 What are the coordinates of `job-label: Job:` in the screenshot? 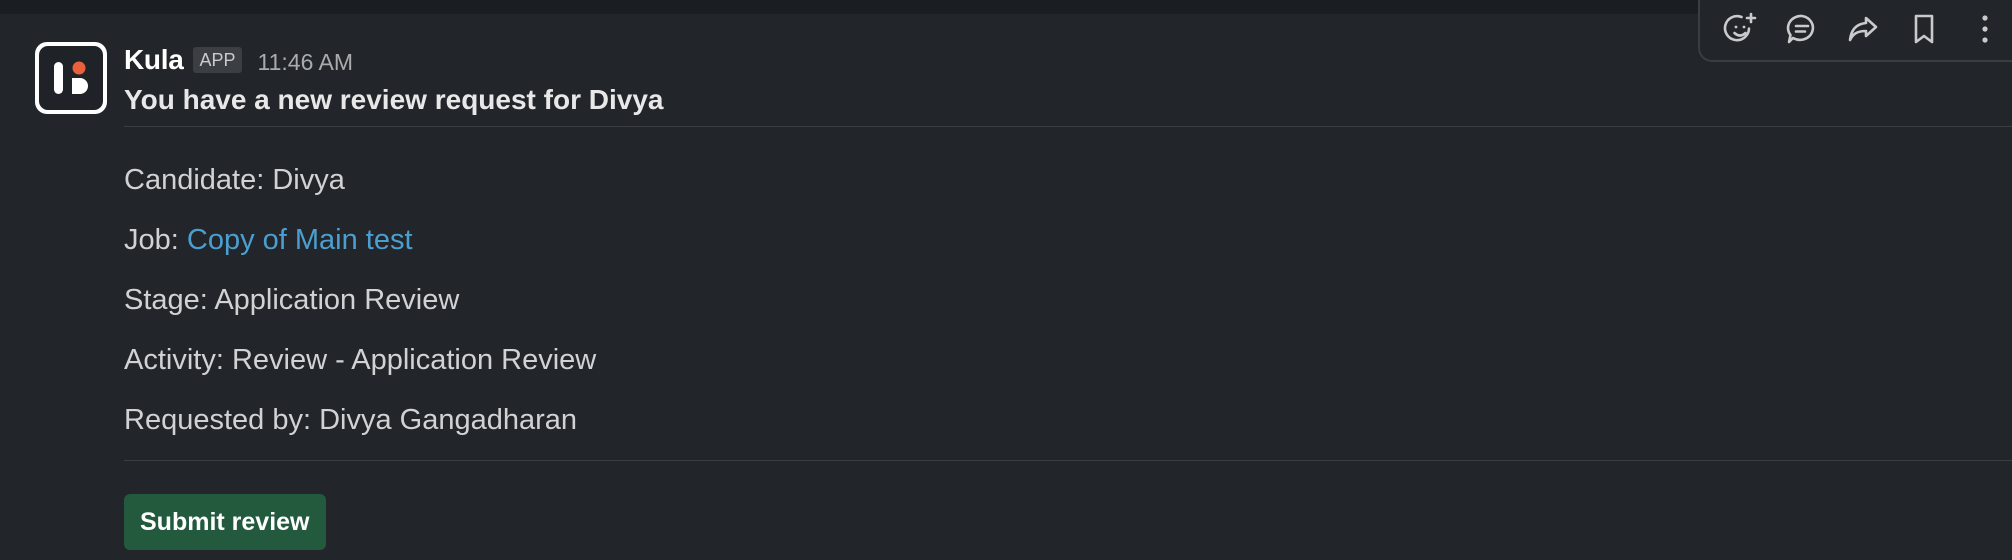 It's located at (151, 240).